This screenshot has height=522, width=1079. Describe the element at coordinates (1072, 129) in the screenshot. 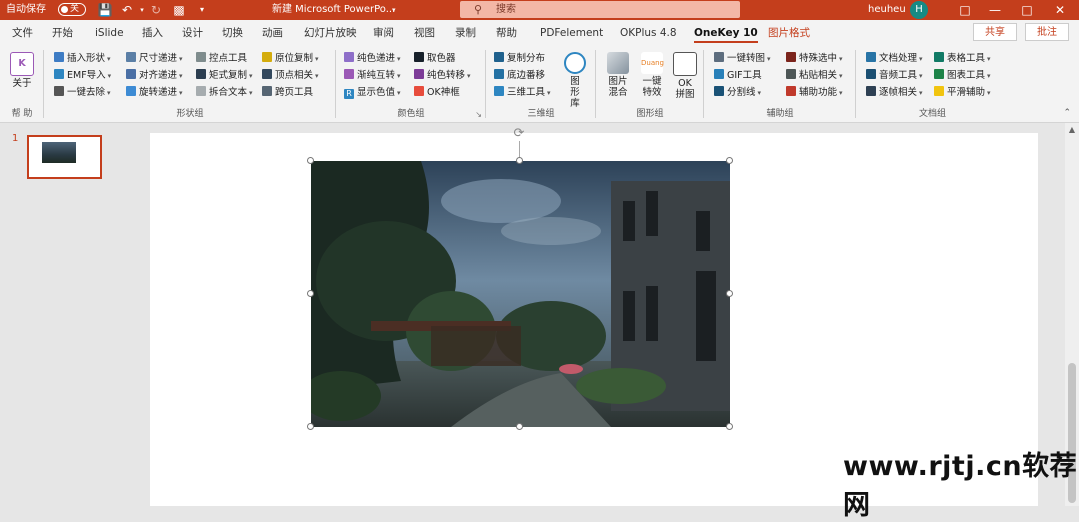

I see `scroll-up-icon: ▲` at that location.